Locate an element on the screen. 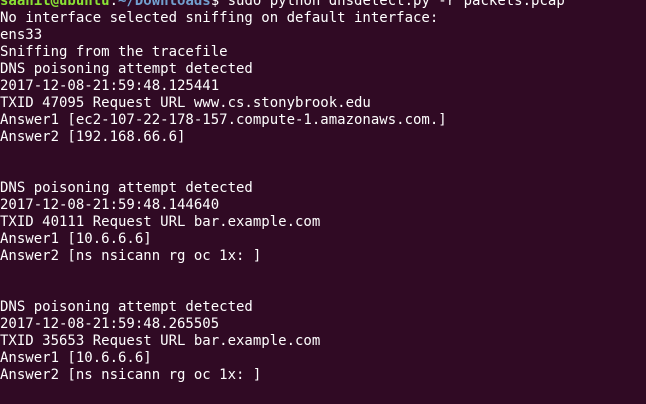 The width and height of the screenshot is (646, 404). prompt-path: ~/Downloads is located at coordinates (164, 4).